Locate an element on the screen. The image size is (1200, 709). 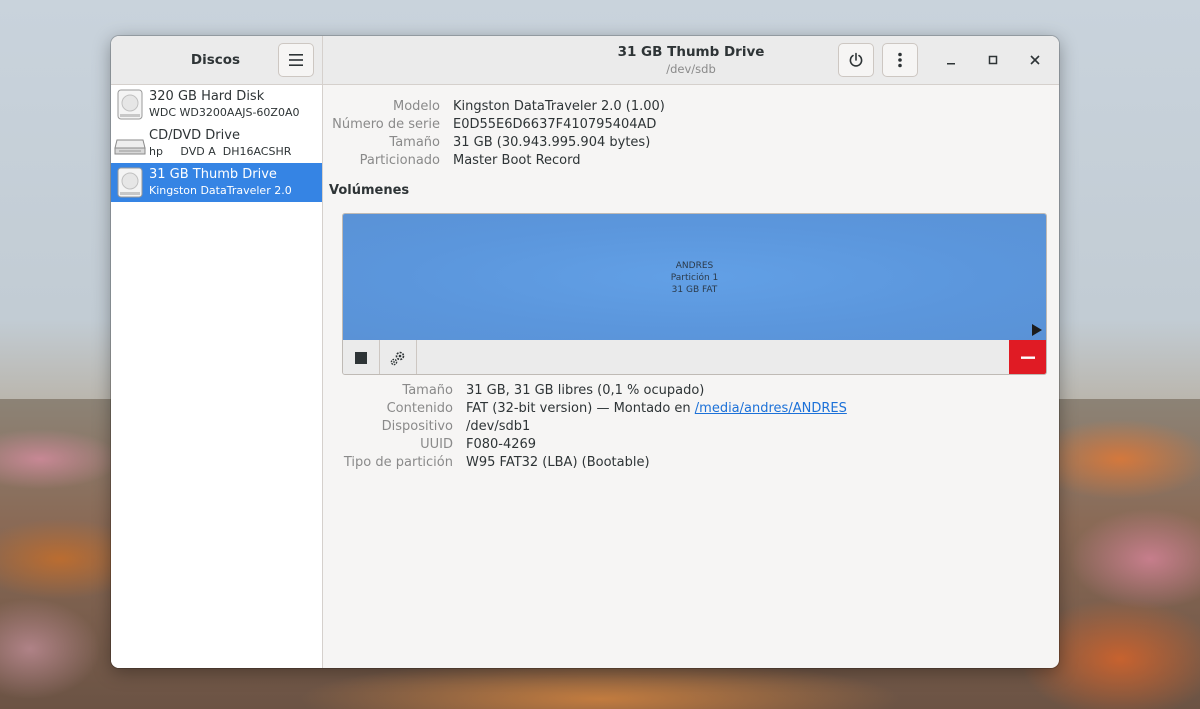
delete-partition-button is located at coordinates (1027, 357).